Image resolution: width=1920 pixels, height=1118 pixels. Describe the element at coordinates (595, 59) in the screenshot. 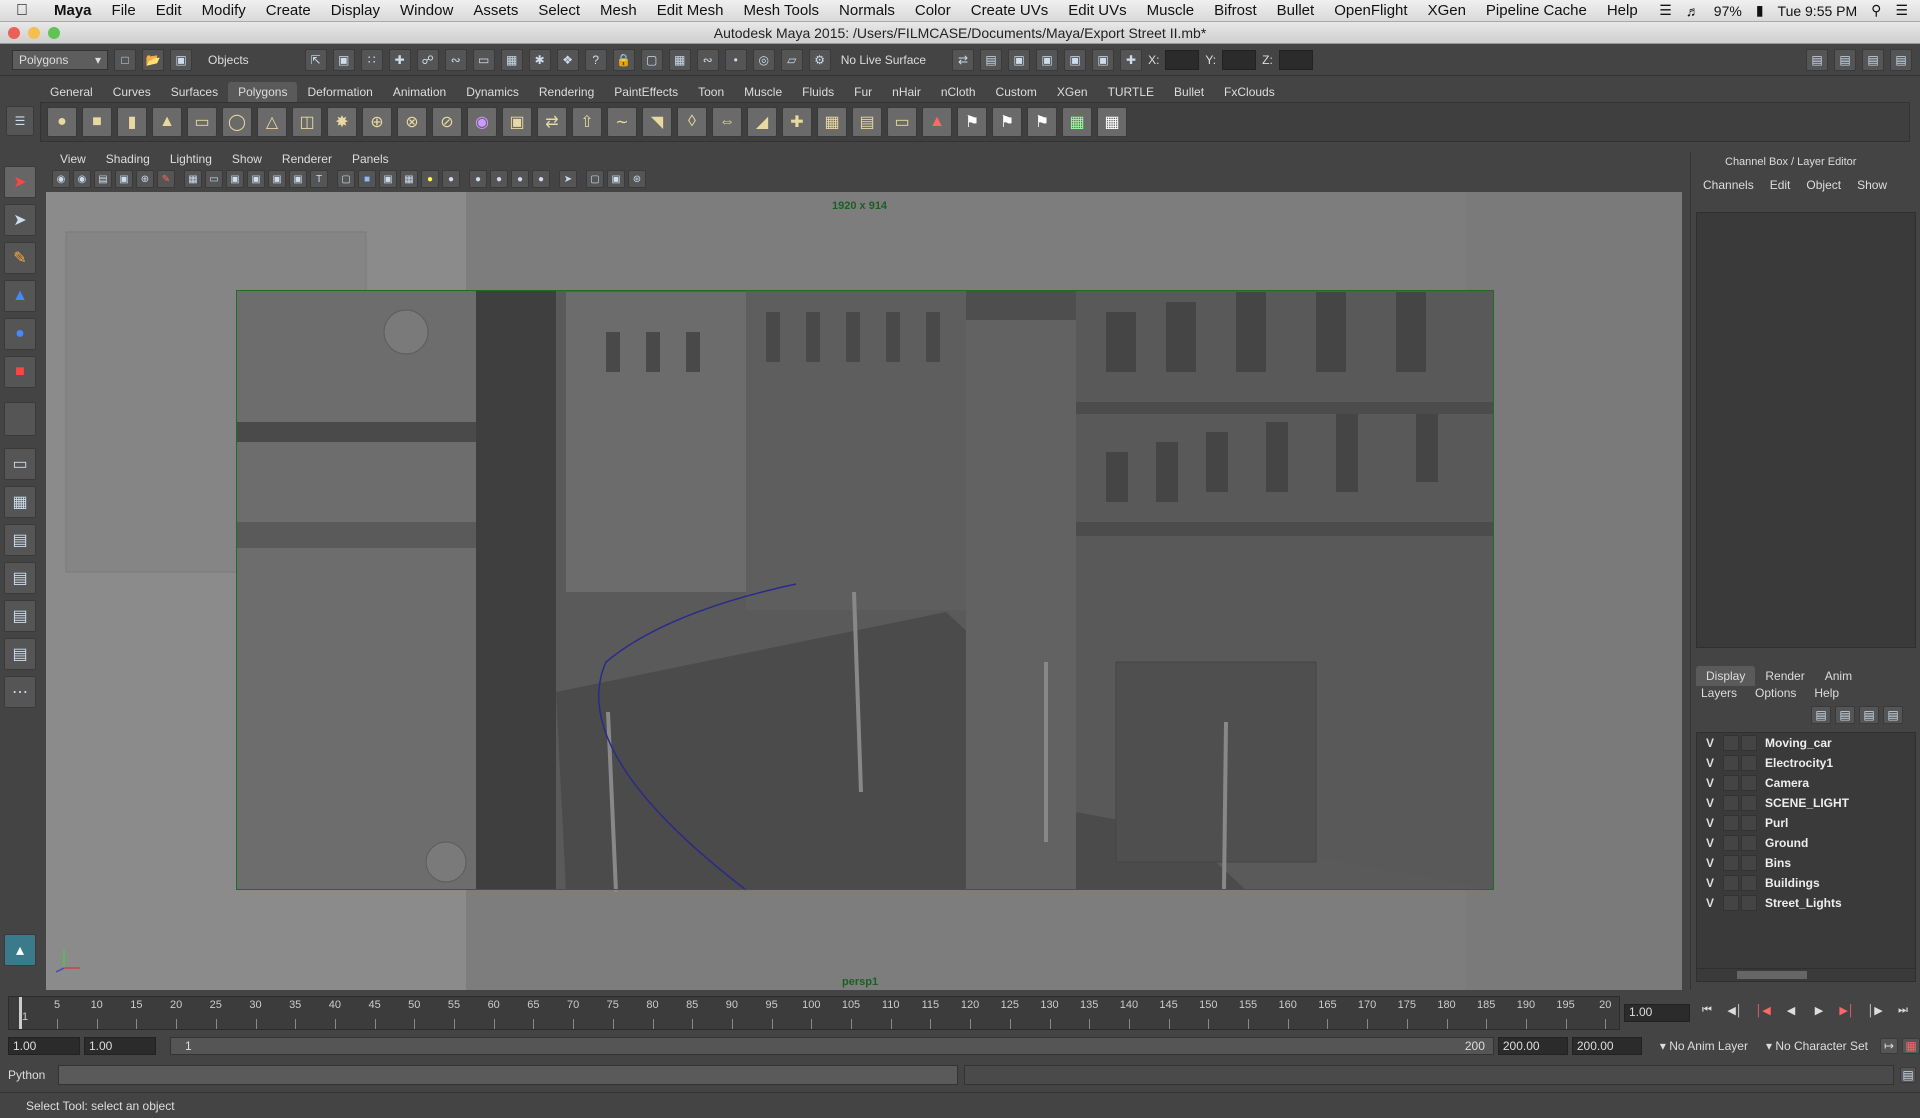

I see `mask-misc-icon: ?` at that location.